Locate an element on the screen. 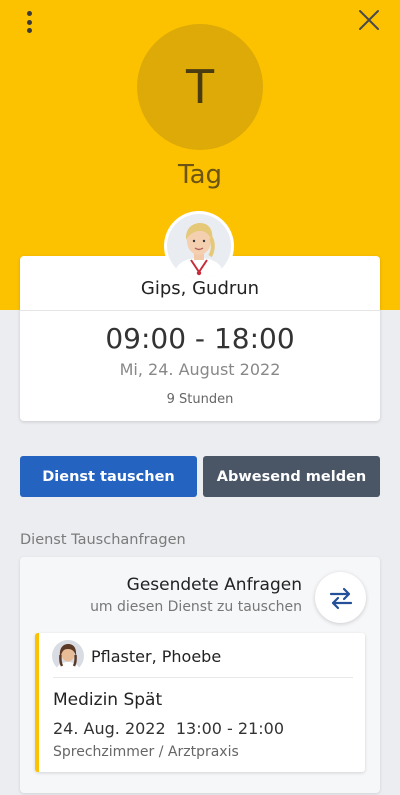  shift-duration: 9 Stunden is located at coordinates (200, 399).